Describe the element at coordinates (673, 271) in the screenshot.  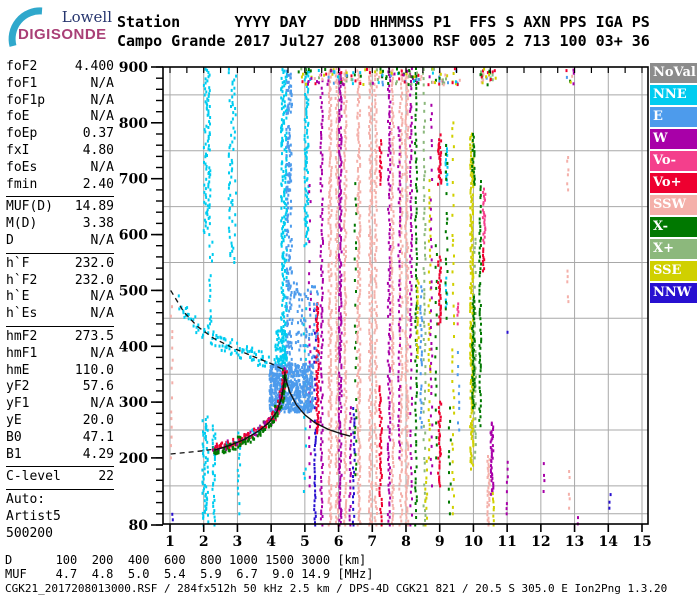
I see `legend-item-sse: SSE` at that location.